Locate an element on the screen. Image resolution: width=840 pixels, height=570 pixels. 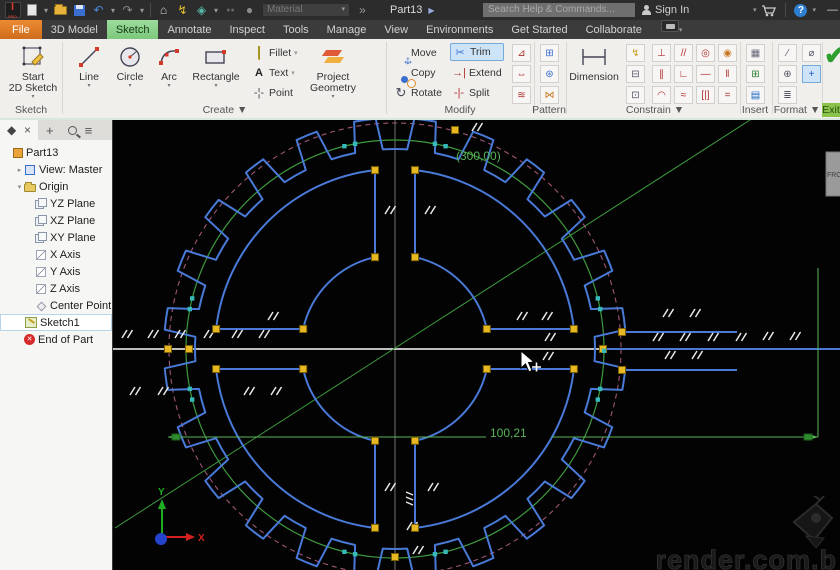
dimension-value: 100,21 is located at coordinates (508, 433).